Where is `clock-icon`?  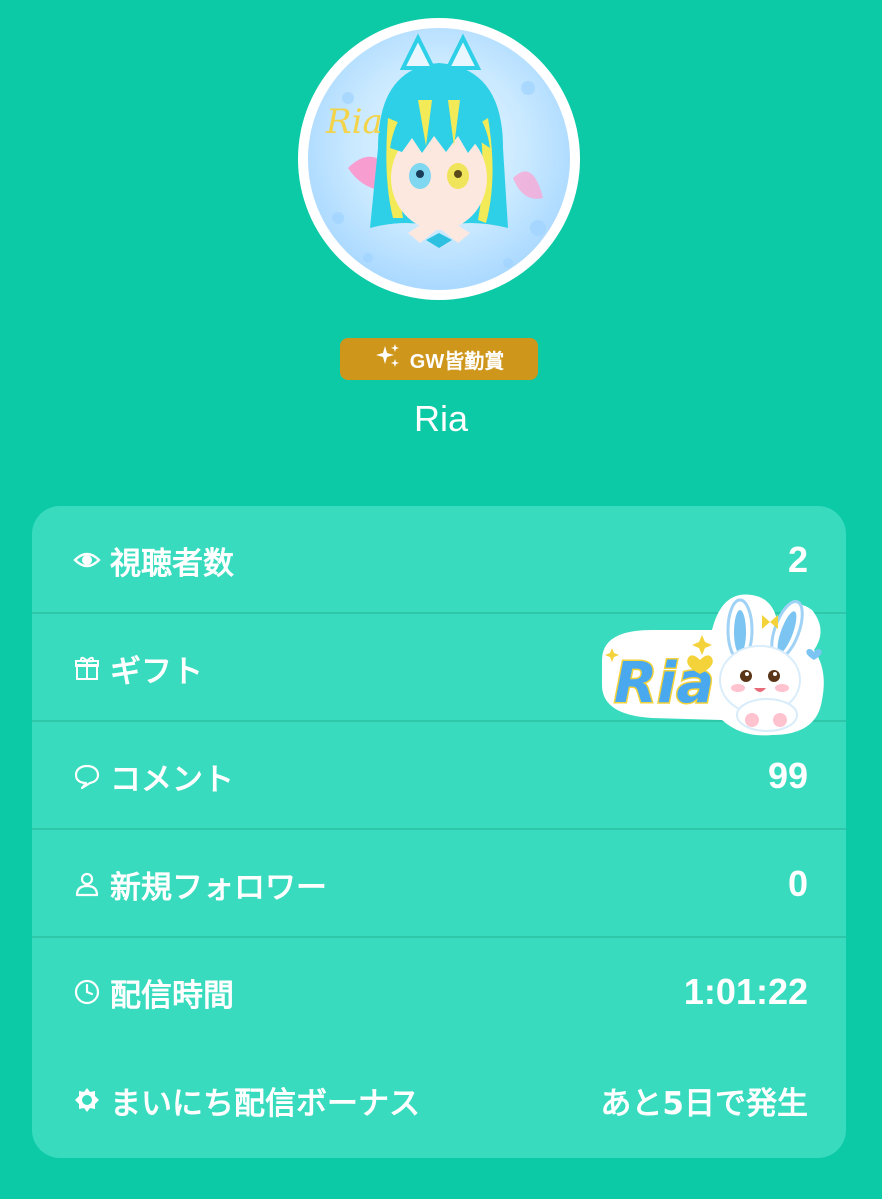
clock-icon is located at coordinates (87, 992).